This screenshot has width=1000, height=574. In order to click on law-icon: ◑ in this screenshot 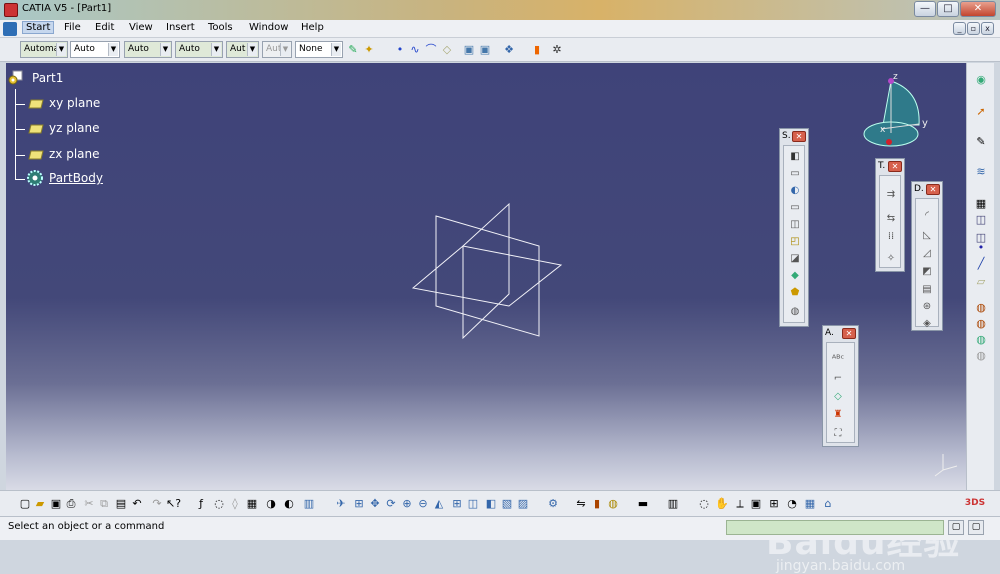, I will do `click(271, 503)`.